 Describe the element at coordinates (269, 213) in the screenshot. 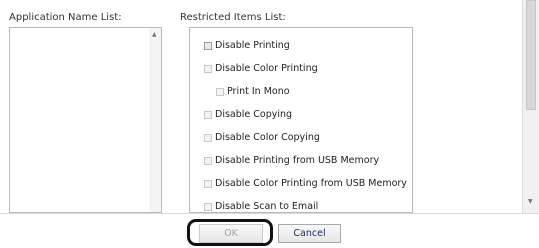

I see `footer-divider` at that location.